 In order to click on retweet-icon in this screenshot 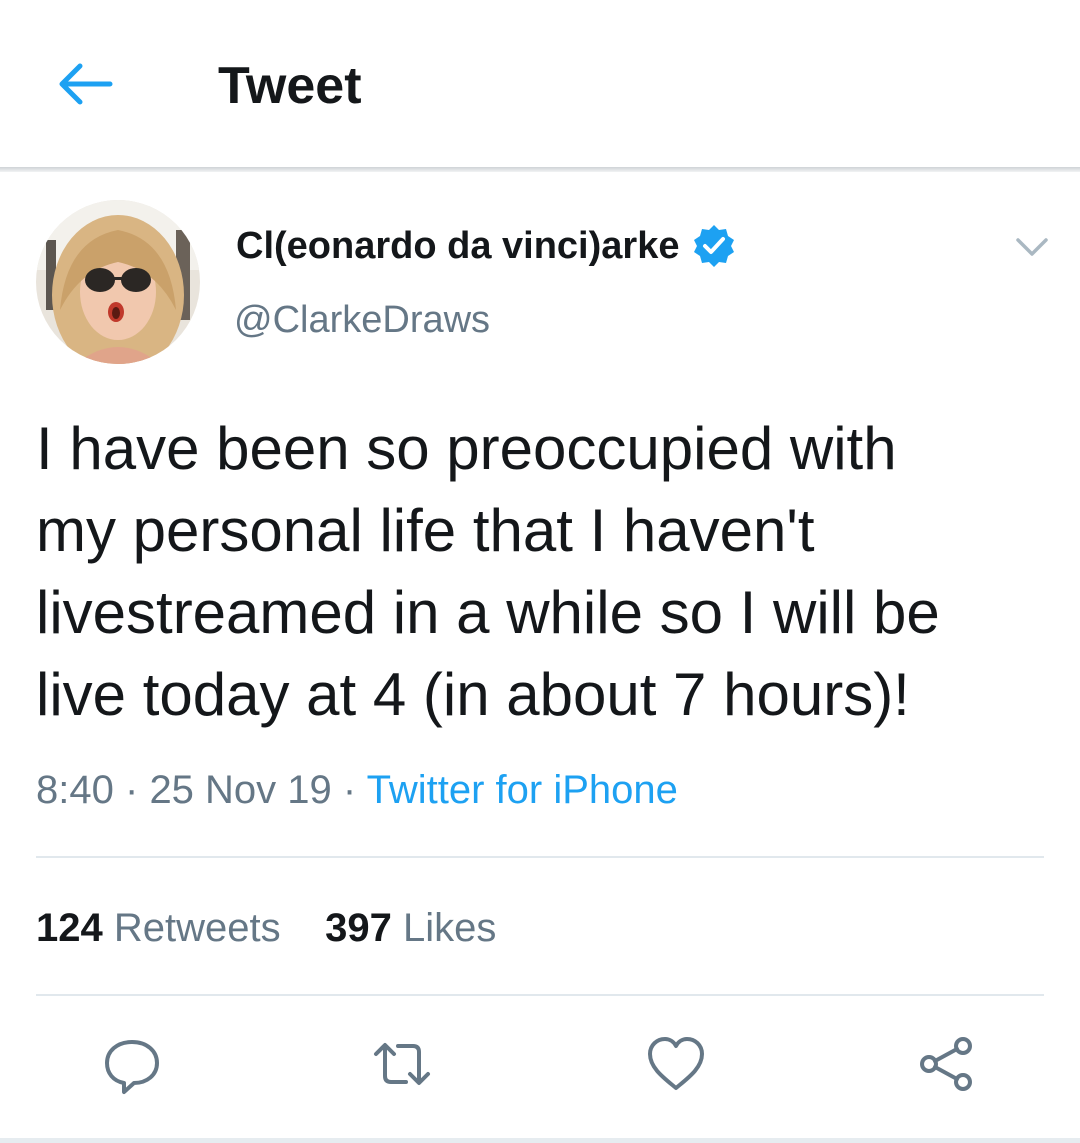, I will do `click(402, 1064)`.